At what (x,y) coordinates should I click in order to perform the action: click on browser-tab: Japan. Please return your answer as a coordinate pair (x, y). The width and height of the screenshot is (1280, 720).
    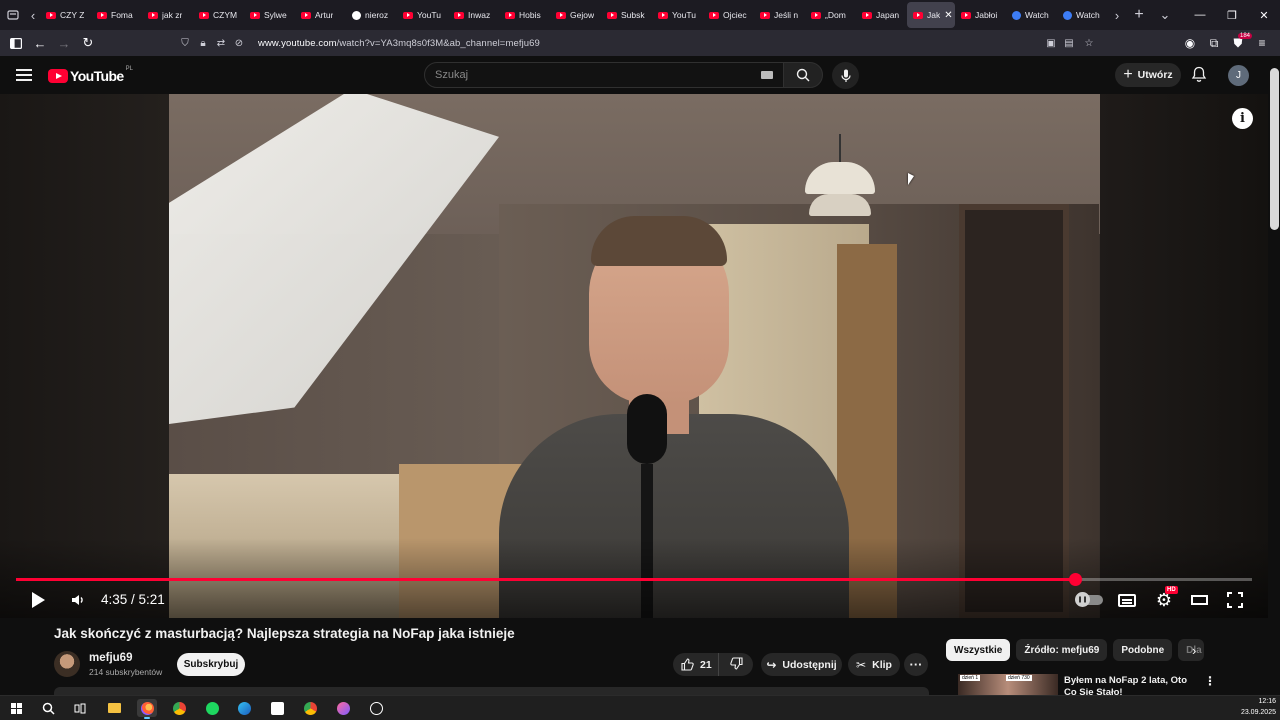
    Looking at the image, I should click on (881, 15).